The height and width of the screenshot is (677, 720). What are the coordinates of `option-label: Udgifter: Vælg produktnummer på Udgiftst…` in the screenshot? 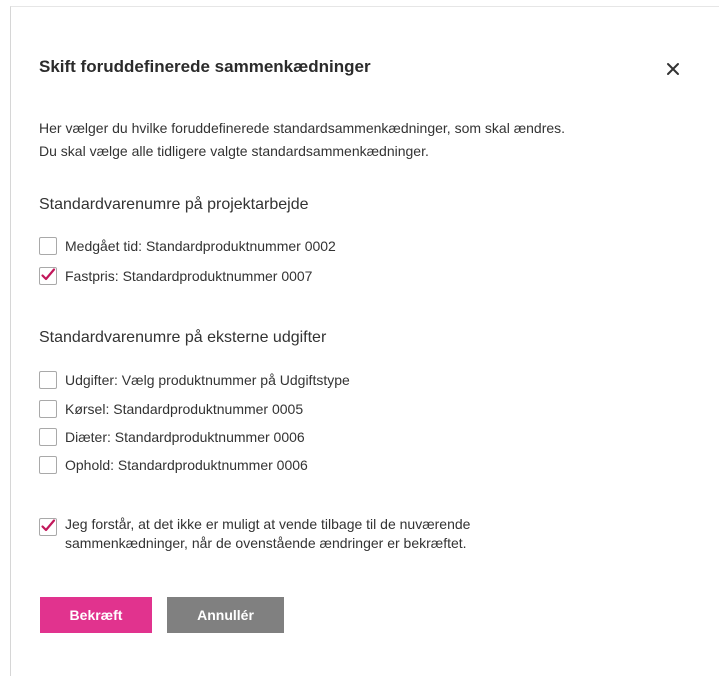 It's located at (207, 380).